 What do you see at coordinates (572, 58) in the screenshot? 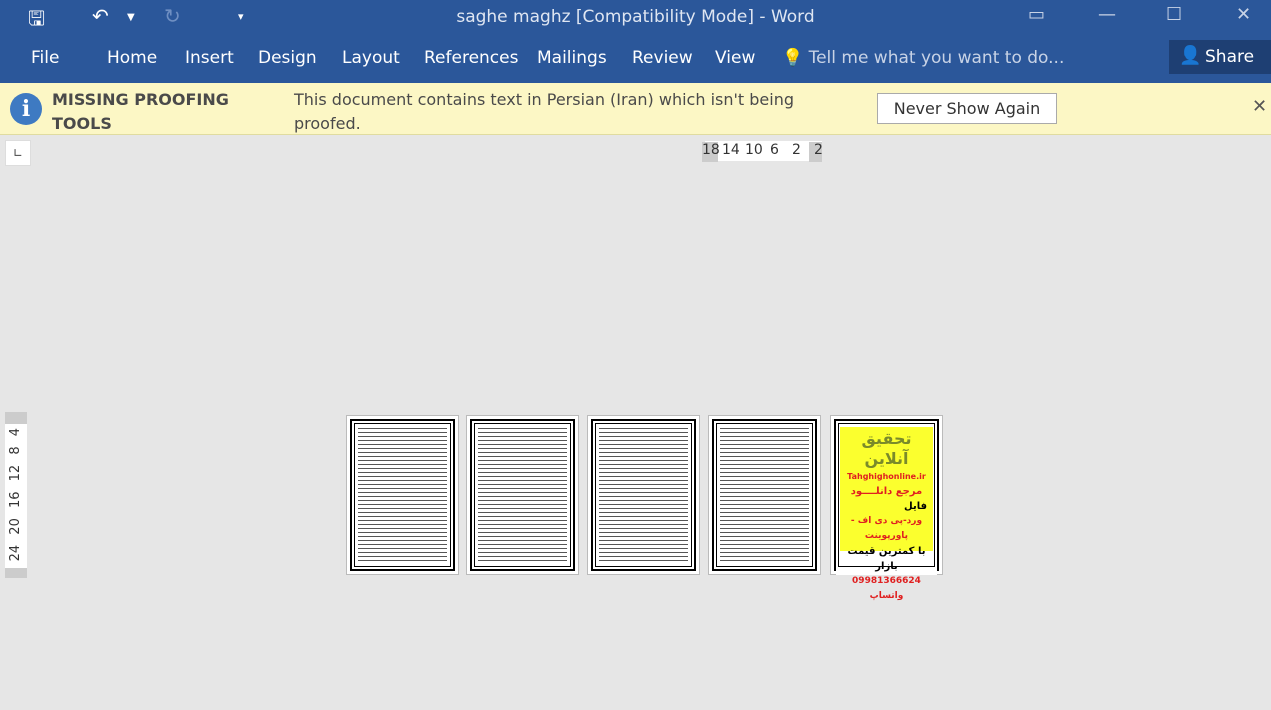
I see `tab-mailings: Mailings` at bounding box center [572, 58].